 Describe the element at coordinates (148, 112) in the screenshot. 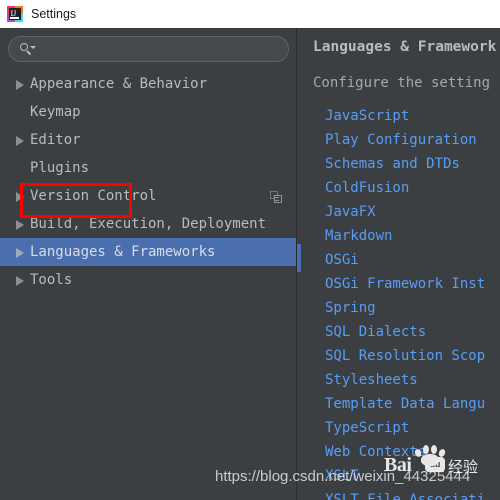

I see `sidebar-item-keymap: Keymap` at that location.